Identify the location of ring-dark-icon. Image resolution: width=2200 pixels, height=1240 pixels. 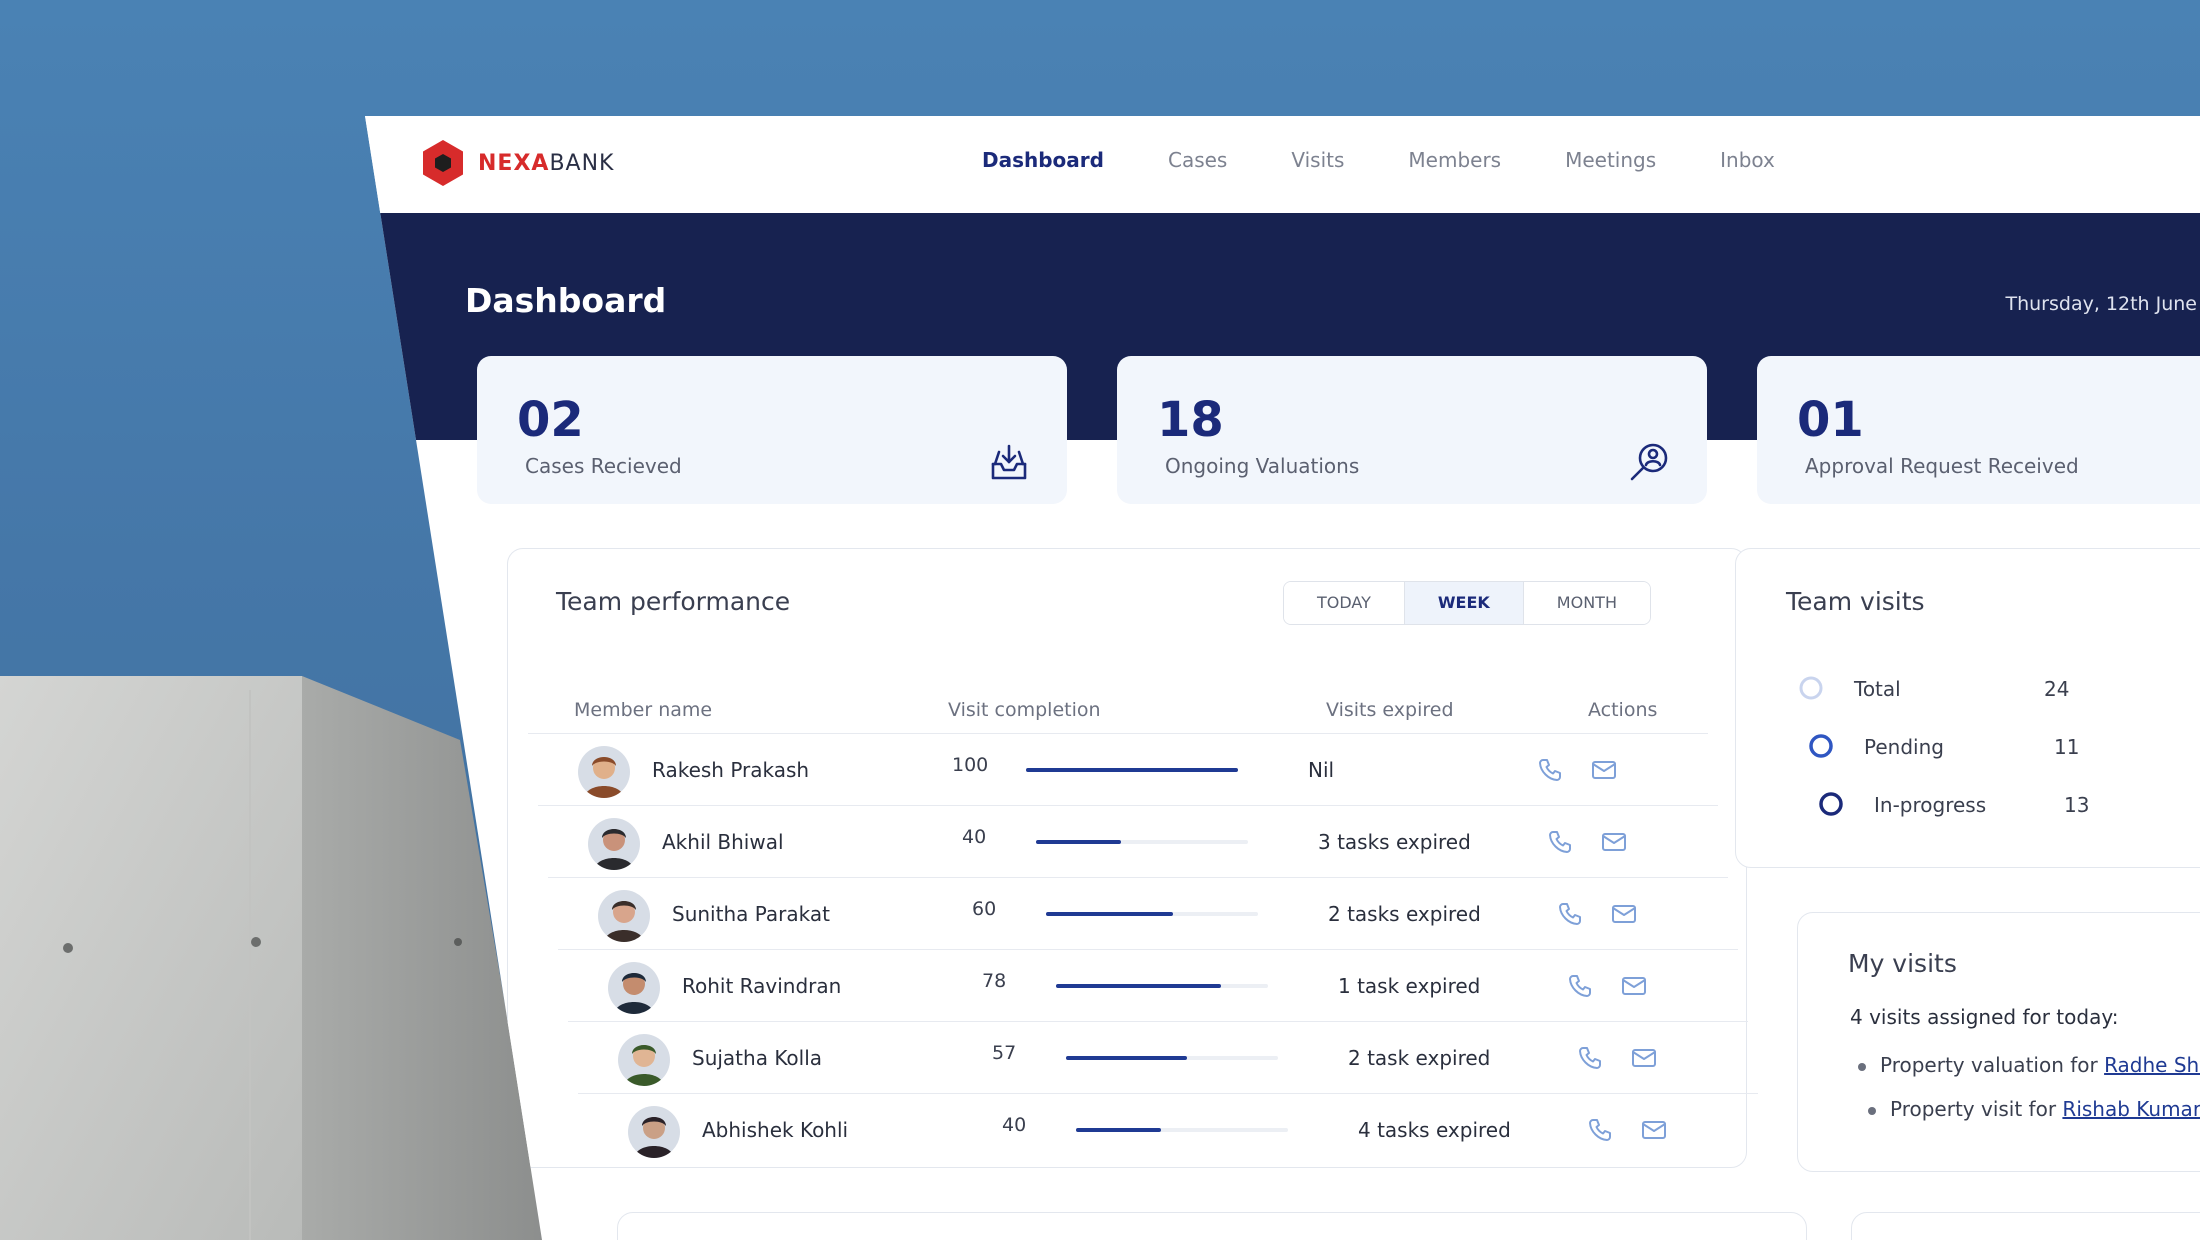
(1831, 804).